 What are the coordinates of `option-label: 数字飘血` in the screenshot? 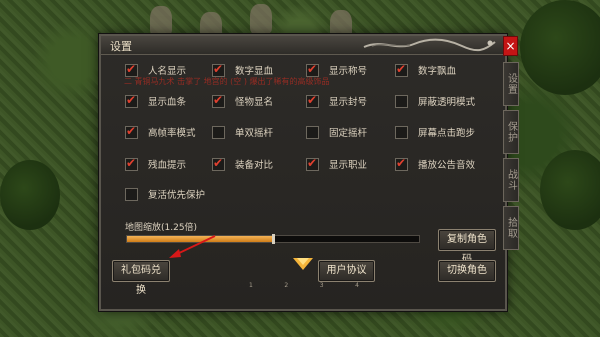 It's located at (437, 71).